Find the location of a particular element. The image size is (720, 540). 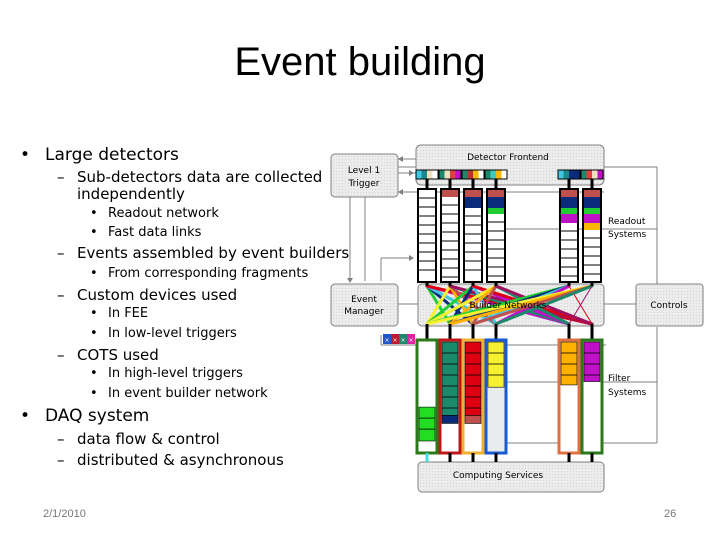

readout-column is located at coordinates (427, 235).